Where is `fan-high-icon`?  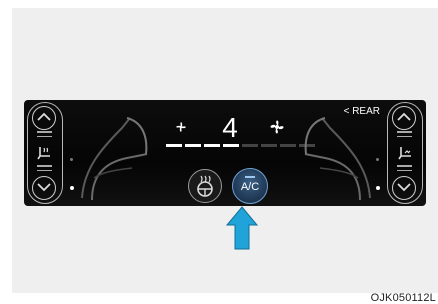
fan-high-icon is located at coordinates (277, 127).